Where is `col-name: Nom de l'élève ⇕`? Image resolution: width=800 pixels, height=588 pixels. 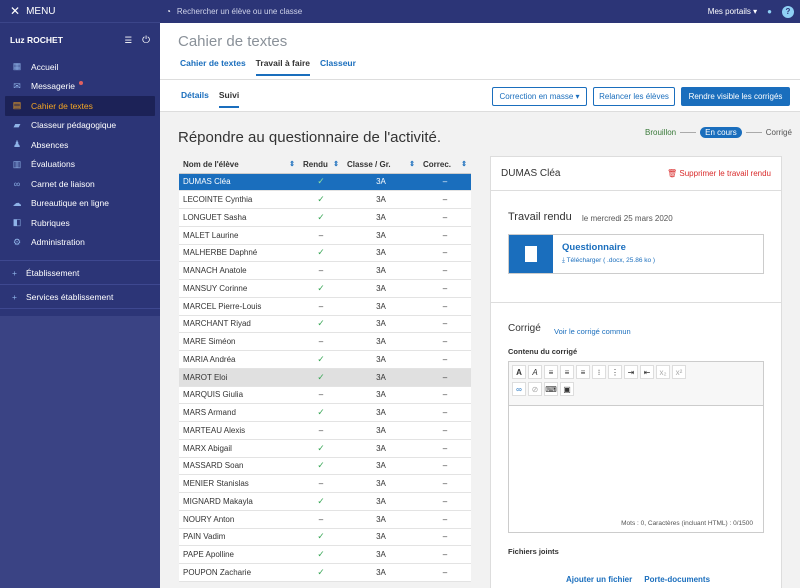 col-name: Nom de l'élève ⇕ is located at coordinates (239, 165).